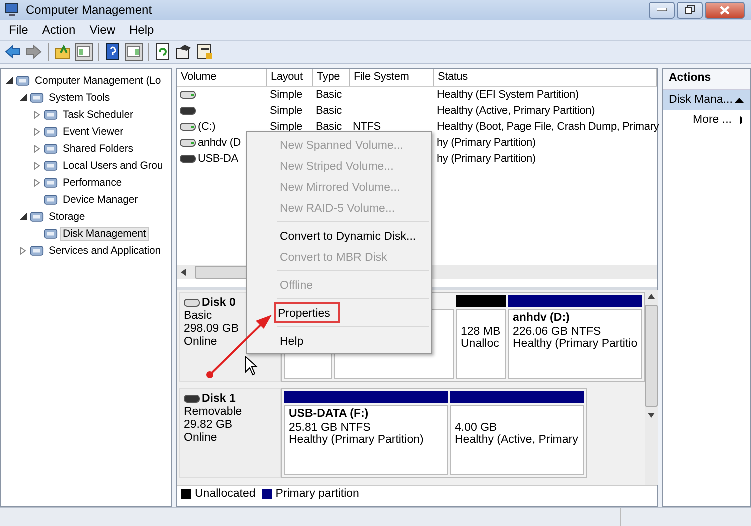 The image size is (751, 526). What do you see at coordinates (98, 115) in the screenshot?
I see `tree-item: Task Scheduler` at bounding box center [98, 115].